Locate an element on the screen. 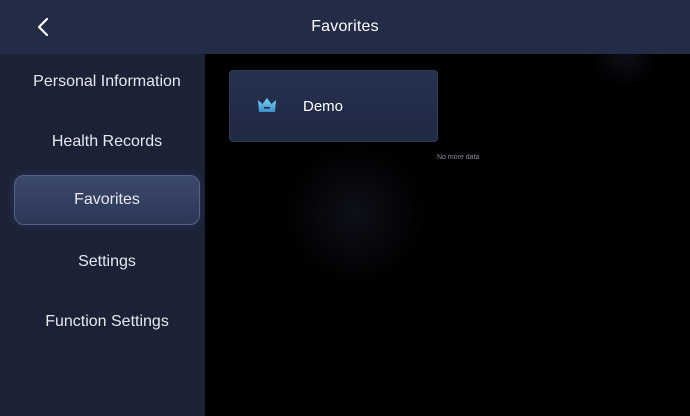  favorite-card-demo: Demo is located at coordinates (333, 106).